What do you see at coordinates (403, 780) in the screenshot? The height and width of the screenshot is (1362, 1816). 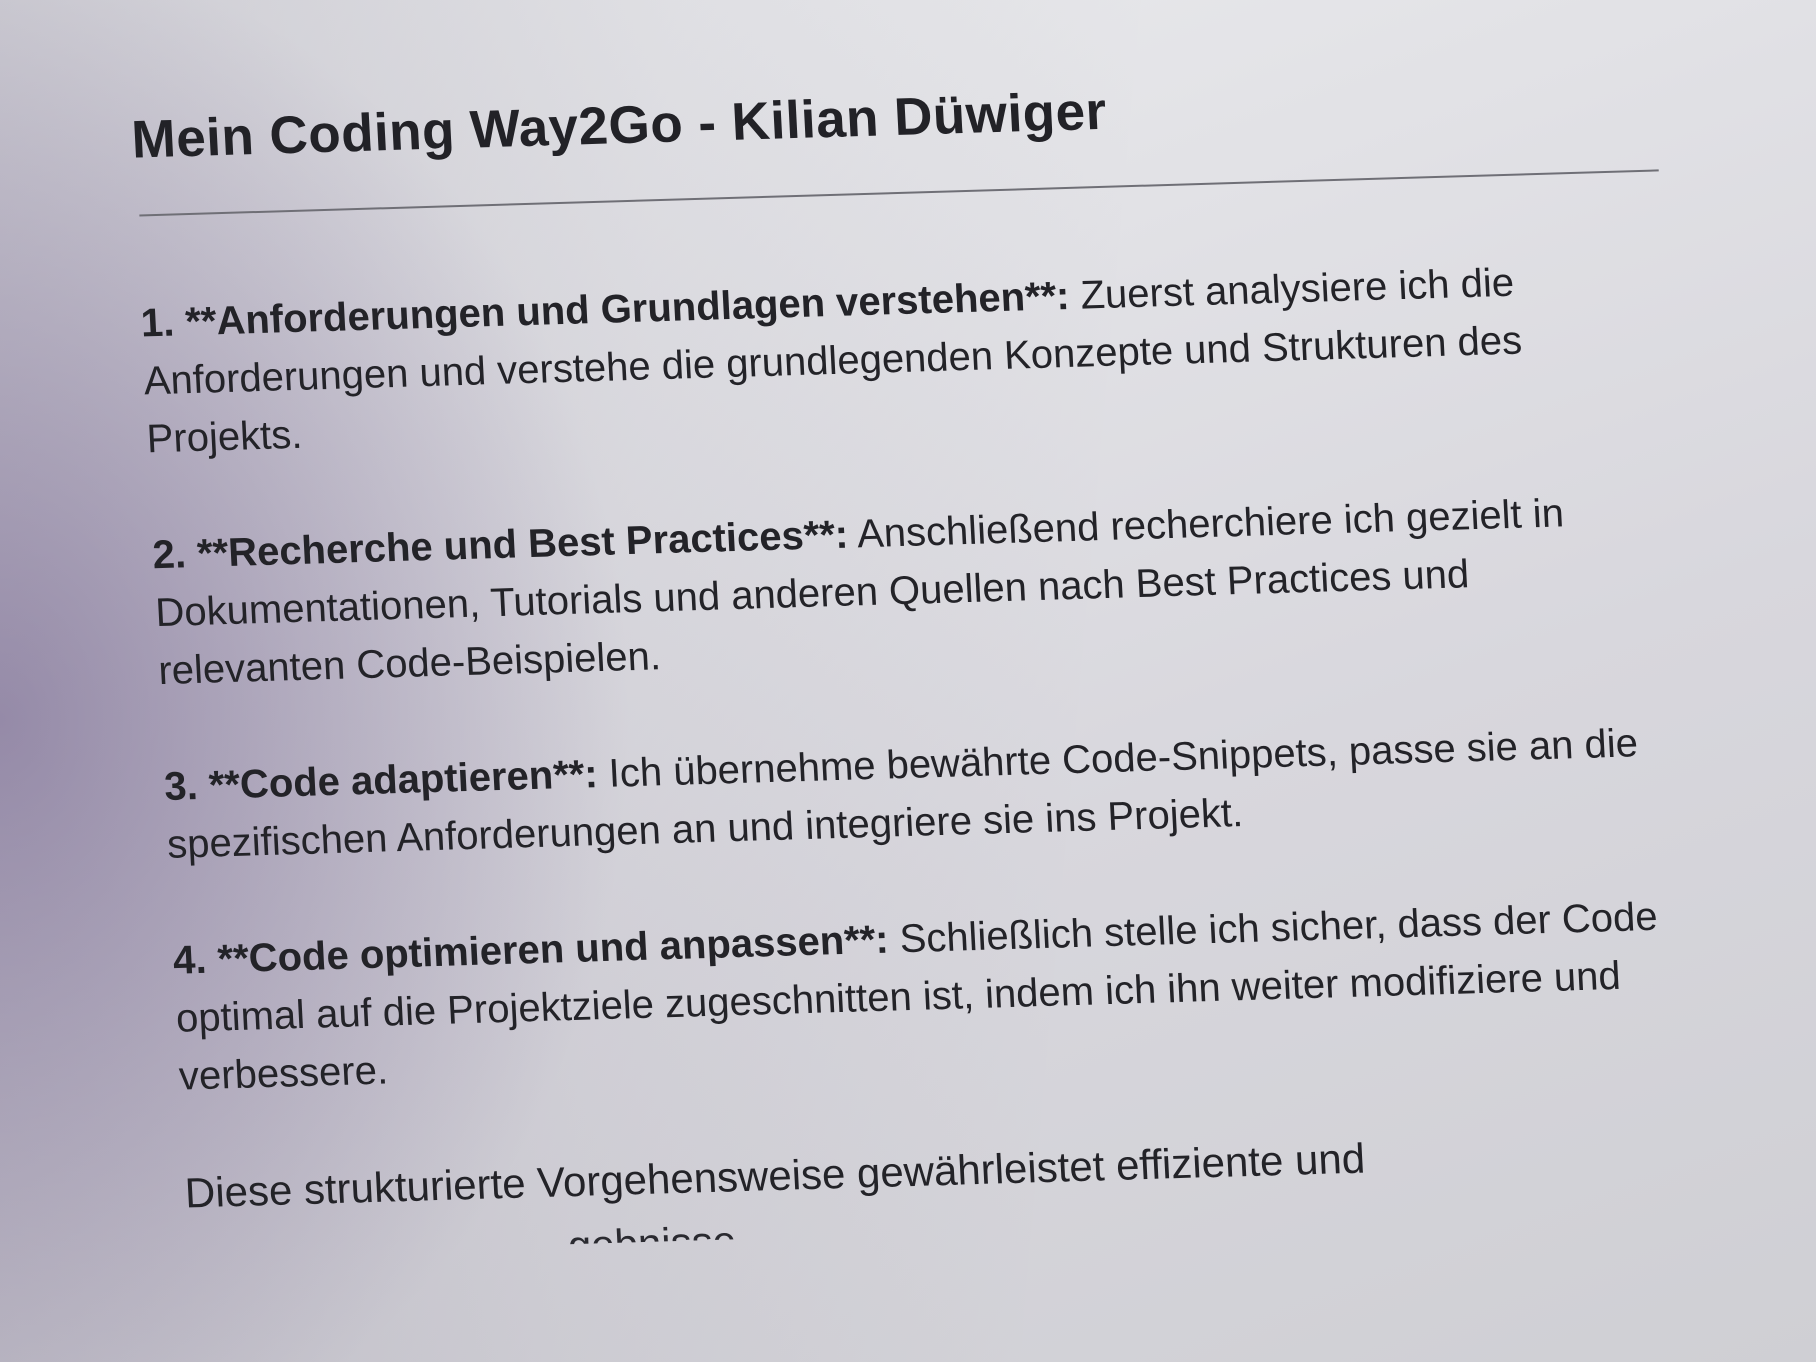 I see `list-item-heading: **Code adaptieren**:` at bounding box center [403, 780].